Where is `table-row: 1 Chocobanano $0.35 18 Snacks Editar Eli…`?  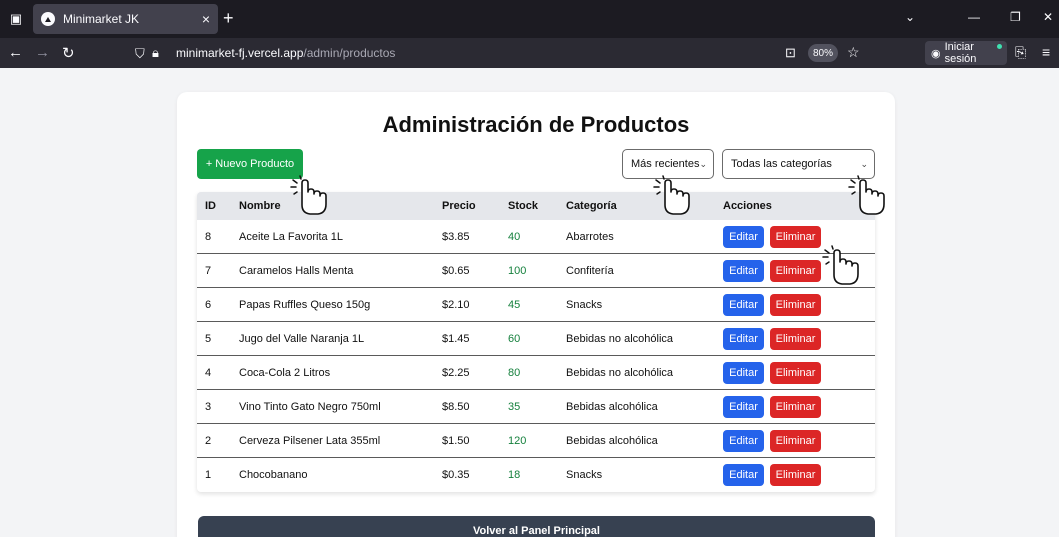
table-row: 1 Chocobanano $0.35 18 Snacks Editar Eli… is located at coordinates (536, 475).